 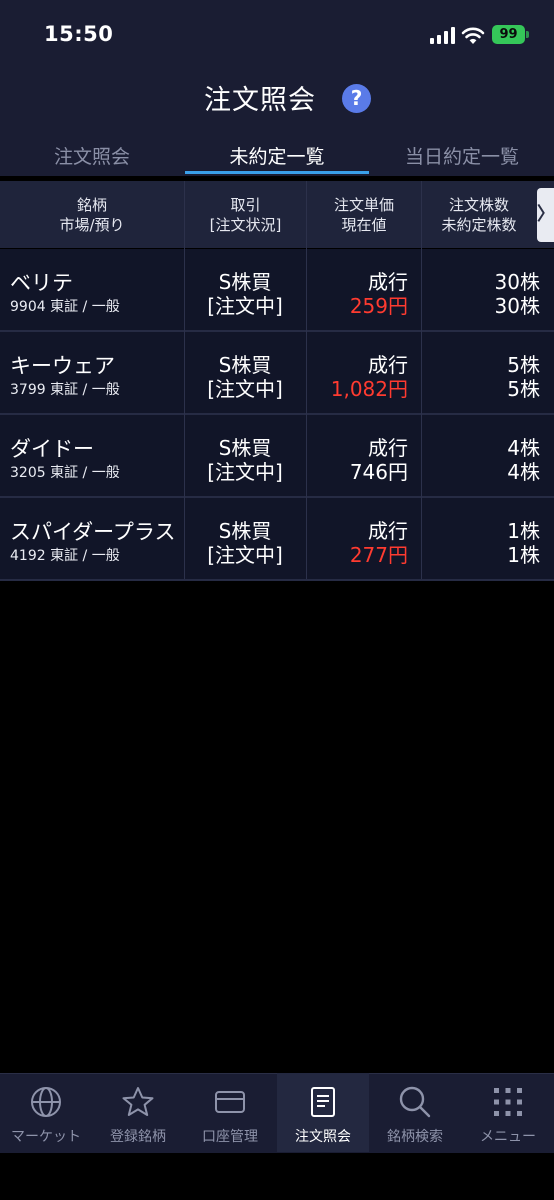 What do you see at coordinates (508, 34) in the screenshot?
I see `battery-icon: 99` at bounding box center [508, 34].